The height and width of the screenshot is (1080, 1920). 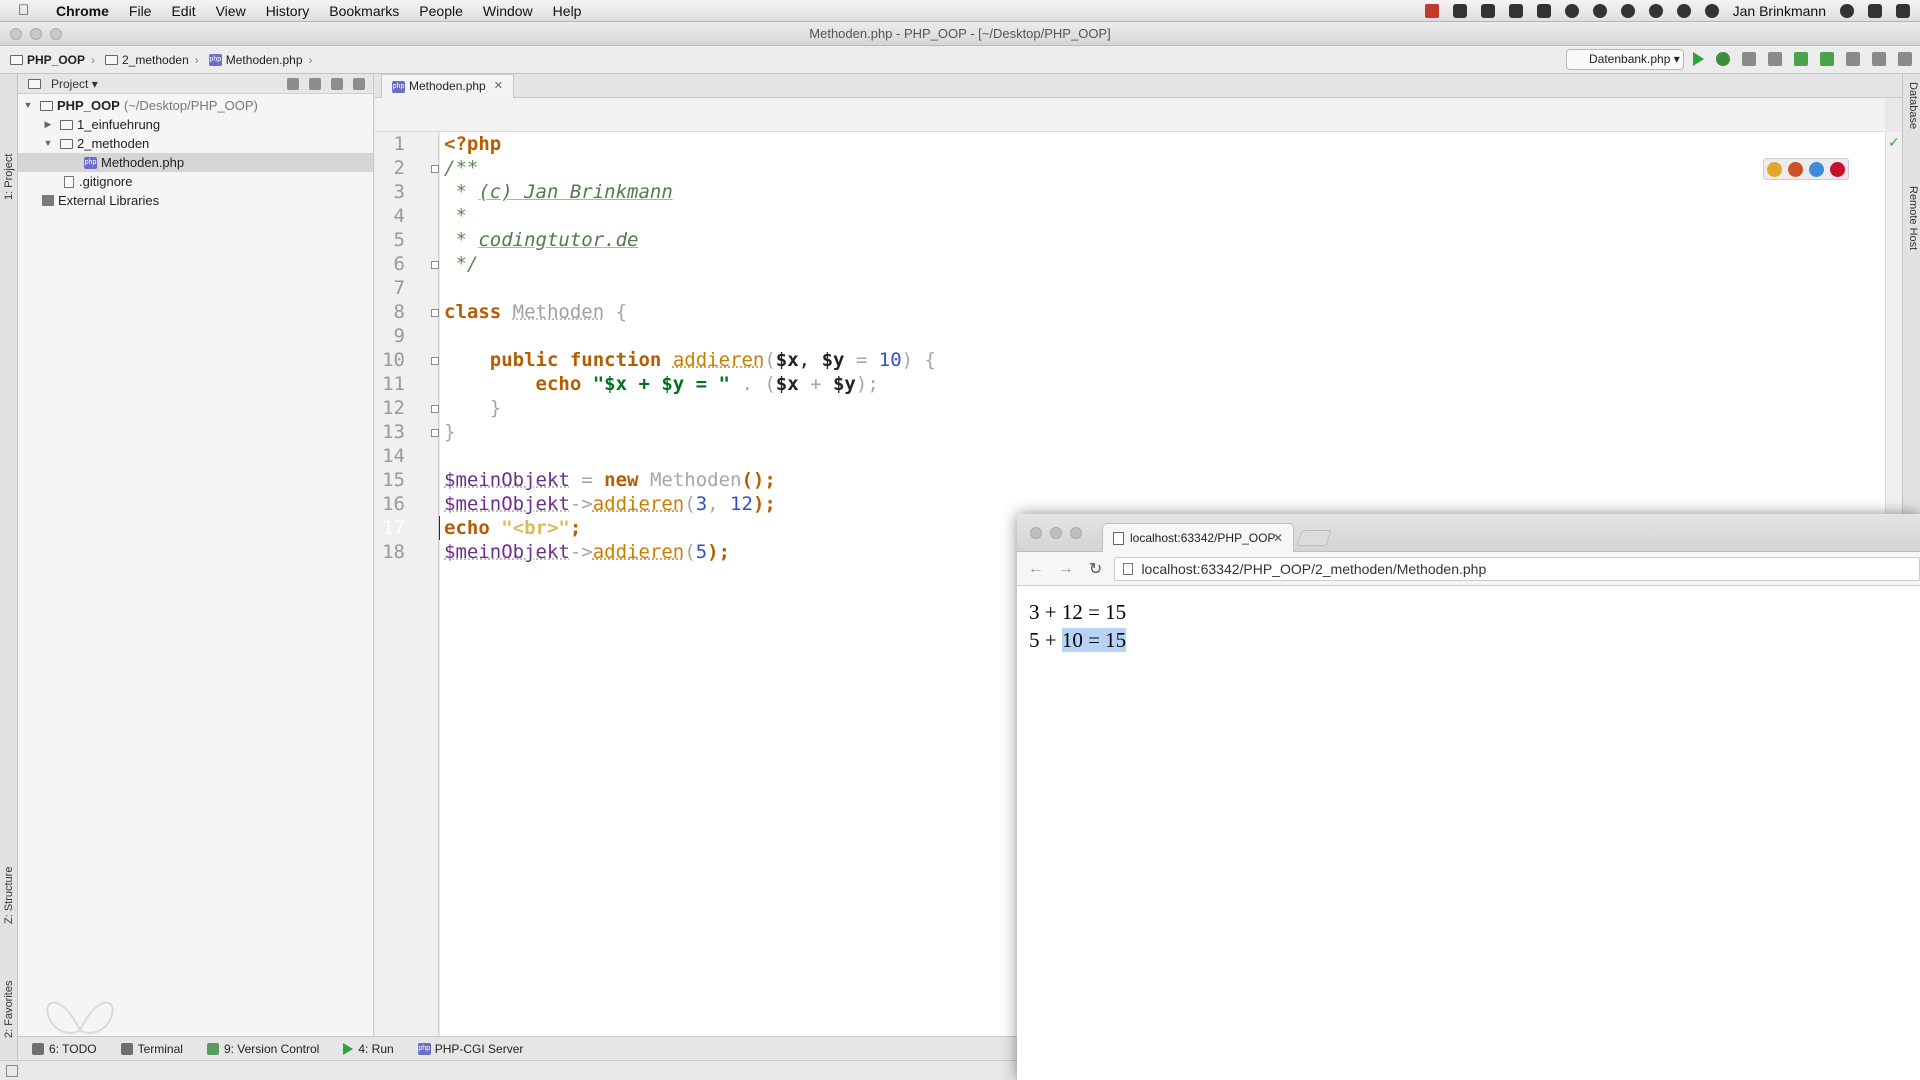 What do you see at coordinates (1749, 59) in the screenshot?
I see `coverage-icon` at bounding box center [1749, 59].